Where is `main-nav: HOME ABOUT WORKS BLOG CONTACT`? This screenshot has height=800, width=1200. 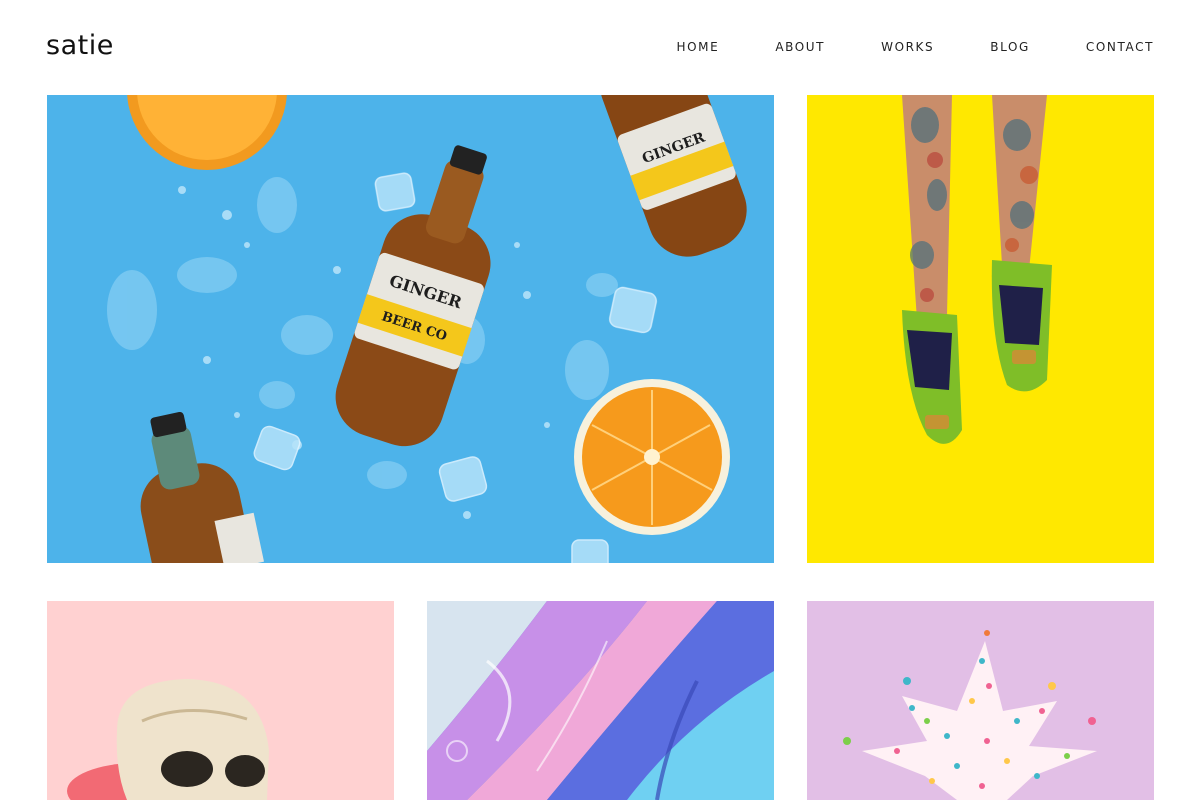
main-nav: HOME ABOUT WORKS BLOG CONTACT is located at coordinates (888, 47).